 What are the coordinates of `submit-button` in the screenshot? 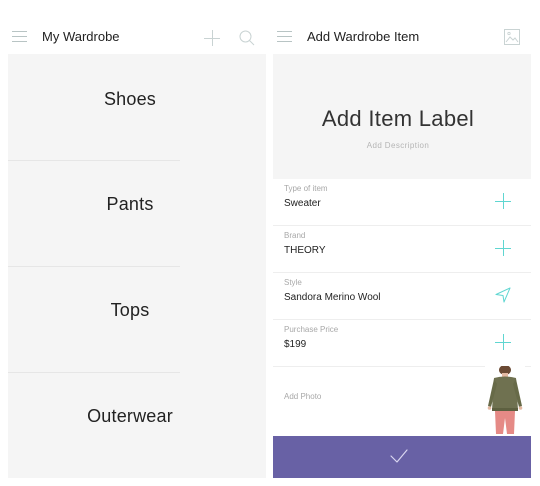 It's located at (402, 457).